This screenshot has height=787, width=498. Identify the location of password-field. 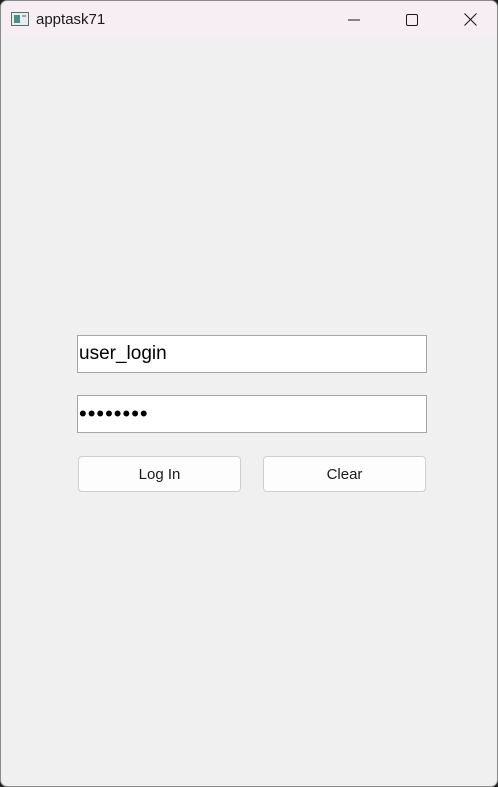
(252, 414).